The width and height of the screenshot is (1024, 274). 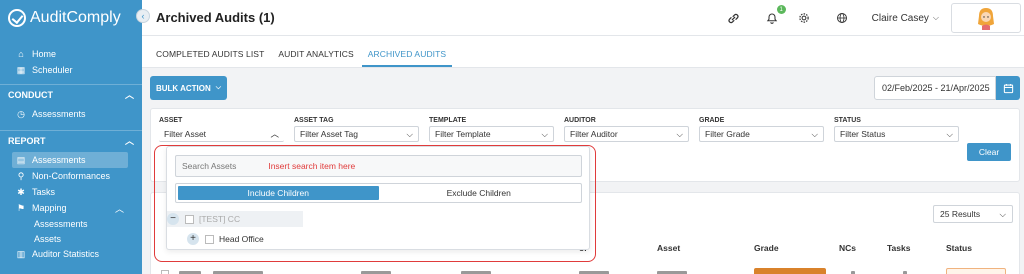 I want to click on calendar-icon: ▦, so click(x=21, y=69).